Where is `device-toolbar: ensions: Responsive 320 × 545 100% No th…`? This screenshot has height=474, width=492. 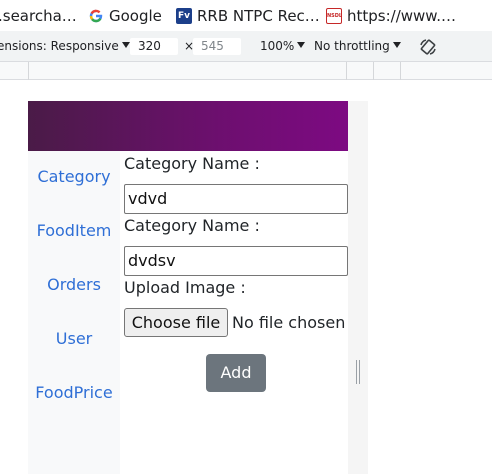 device-toolbar: ensions: Responsive 320 × 545 100% No th… is located at coordinates (246, 46).